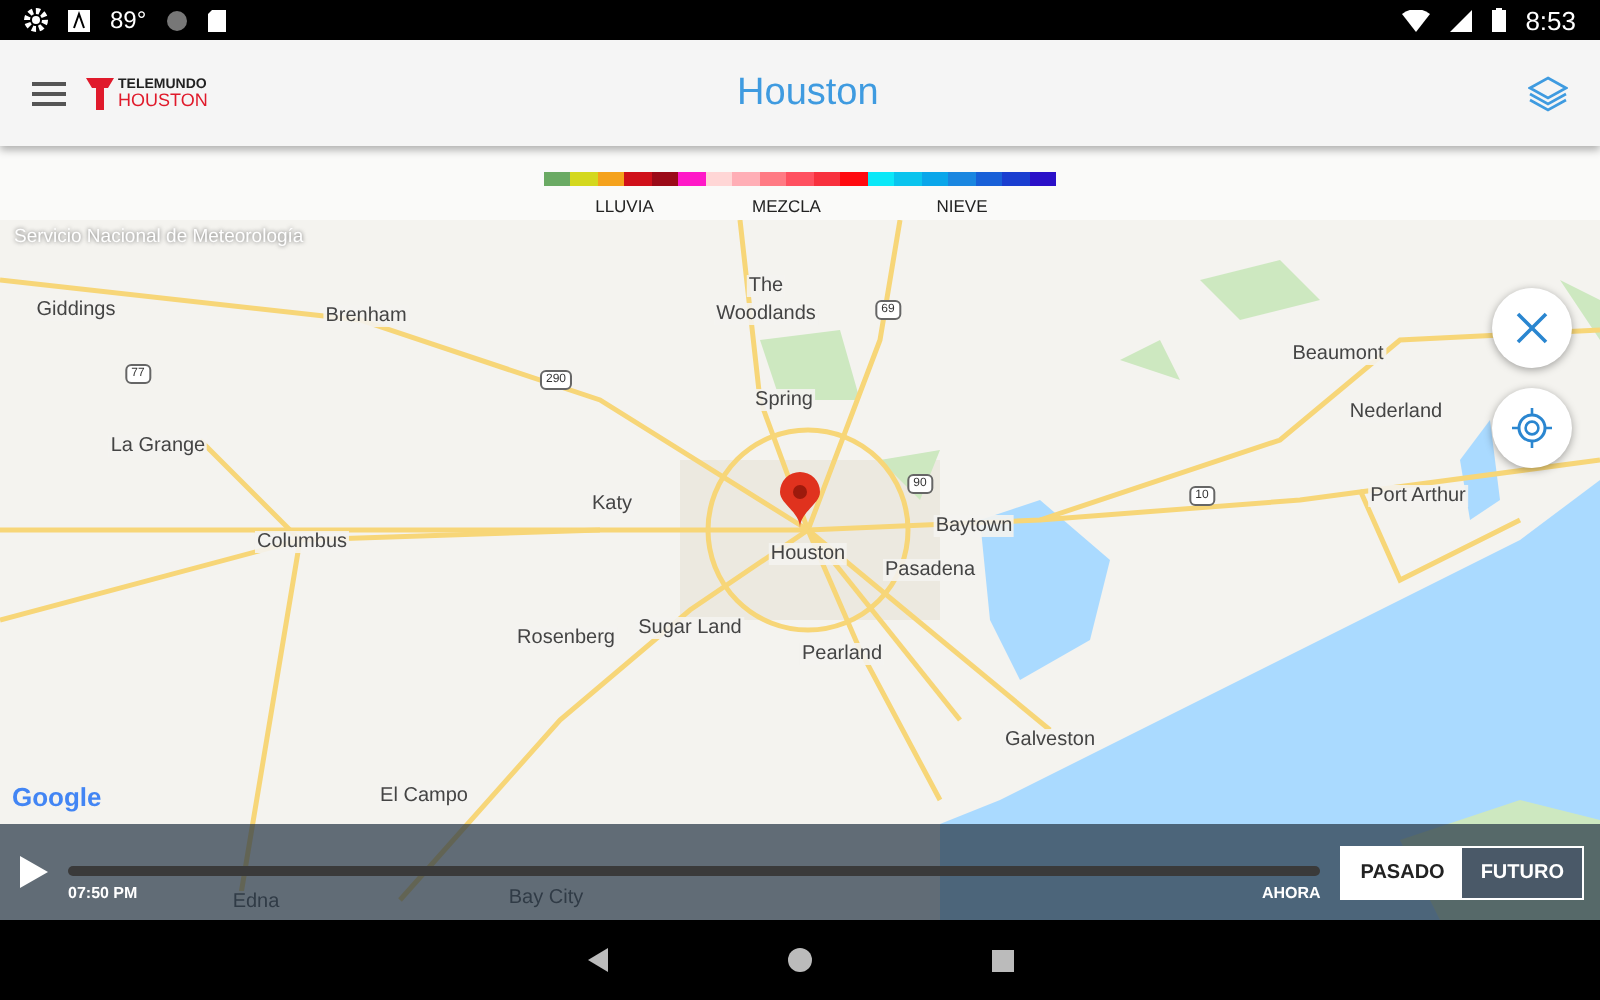  Describe the element at coordinates (1532, 428) in the screenshot. I see `crosshair-icon` at that location.